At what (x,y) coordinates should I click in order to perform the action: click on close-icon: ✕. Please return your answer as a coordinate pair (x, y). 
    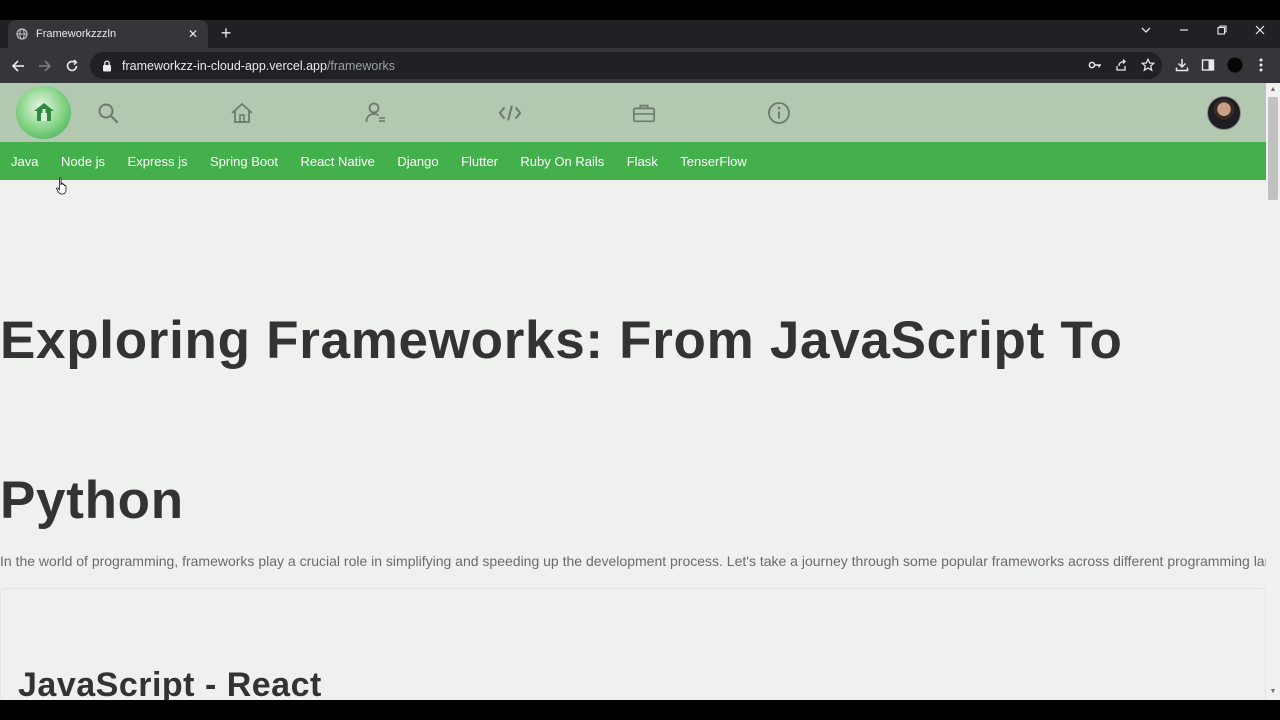
    Looking at the image, I should click on (193, 34).